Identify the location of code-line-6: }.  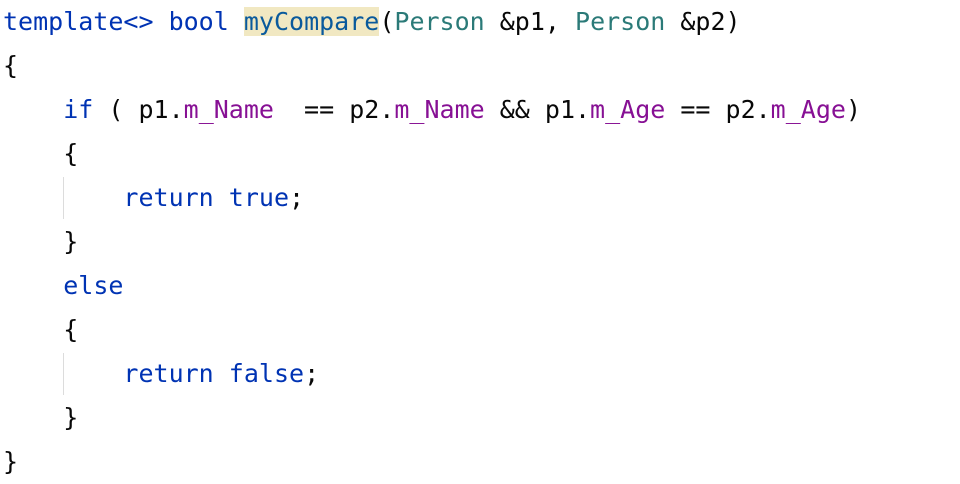
(71, 241).